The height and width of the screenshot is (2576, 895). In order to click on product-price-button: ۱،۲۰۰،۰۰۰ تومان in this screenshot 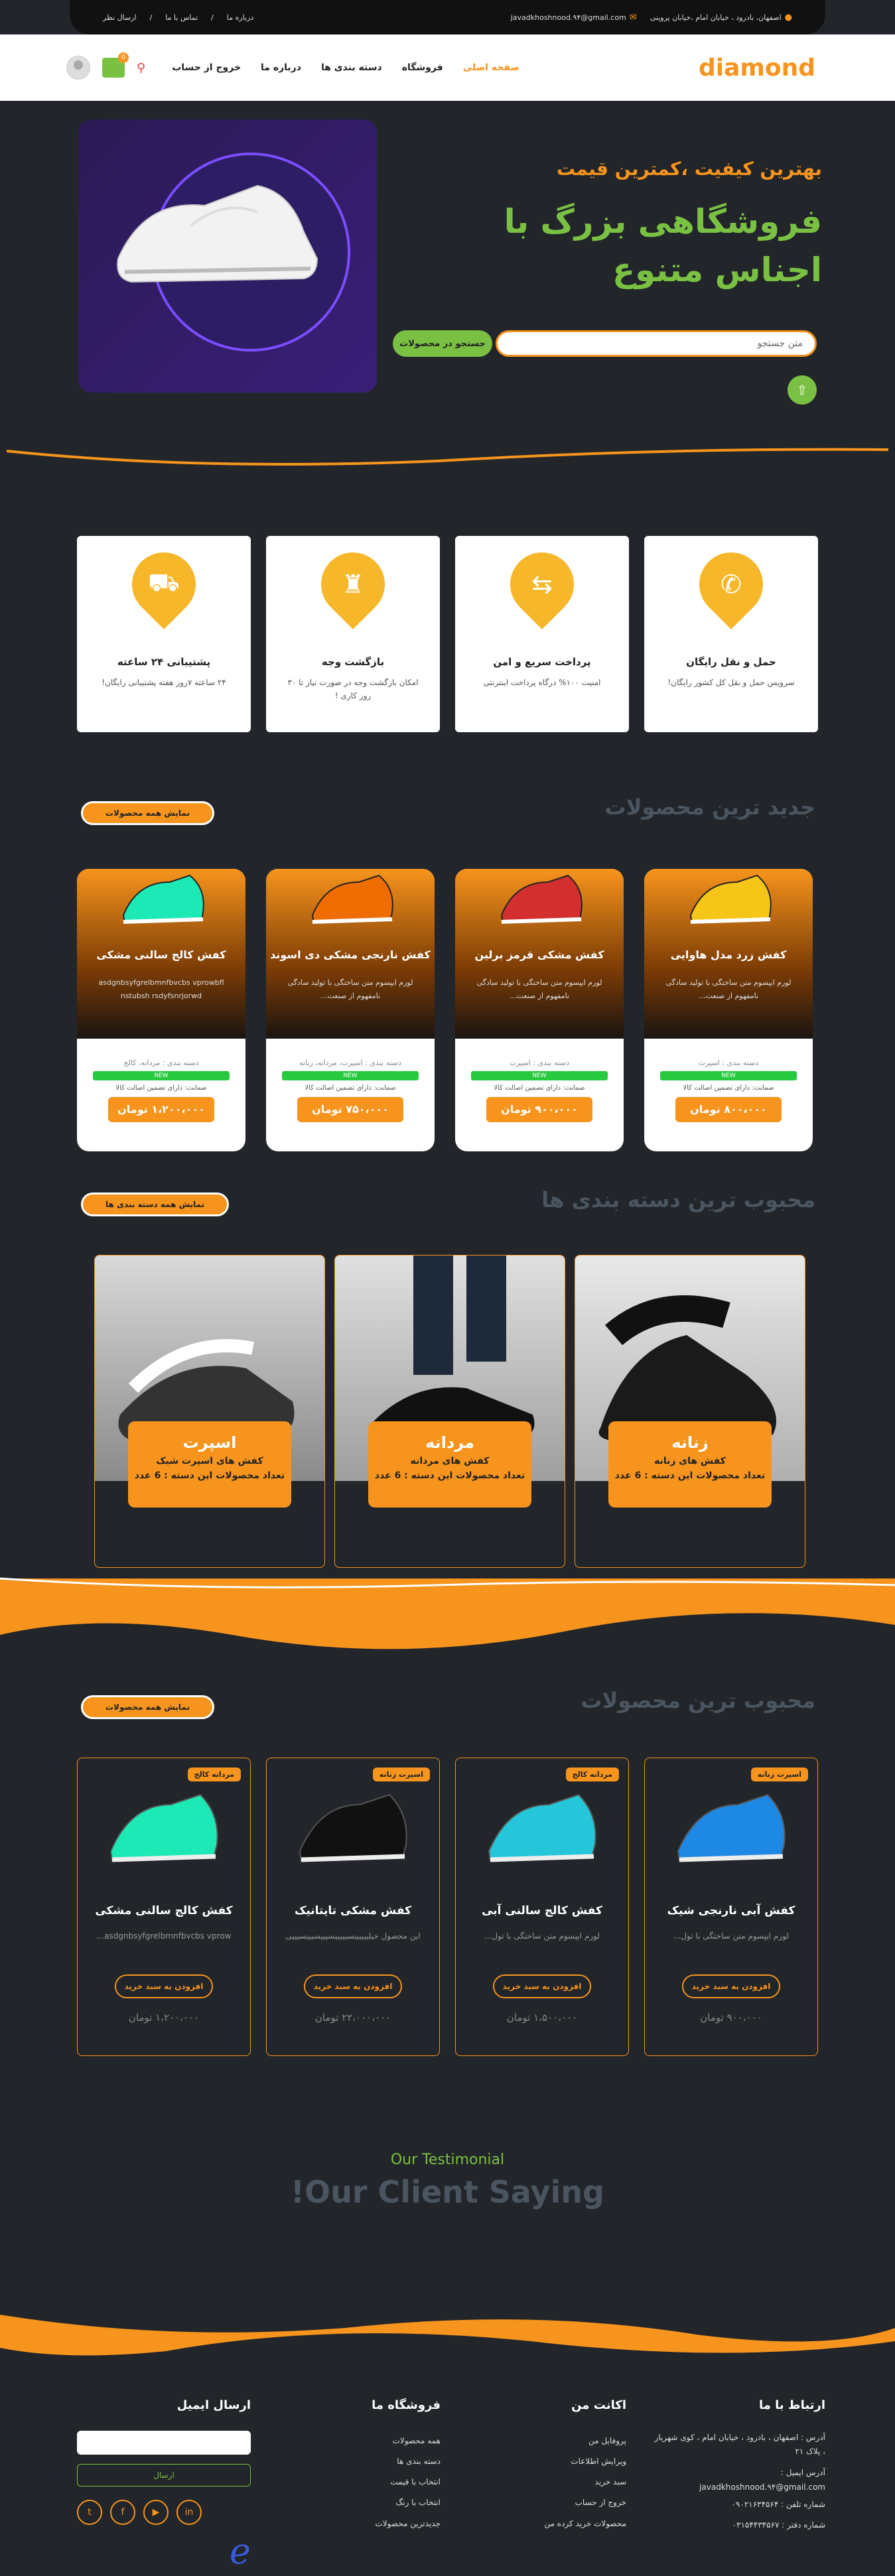, I will do `click(161, 1110)`.